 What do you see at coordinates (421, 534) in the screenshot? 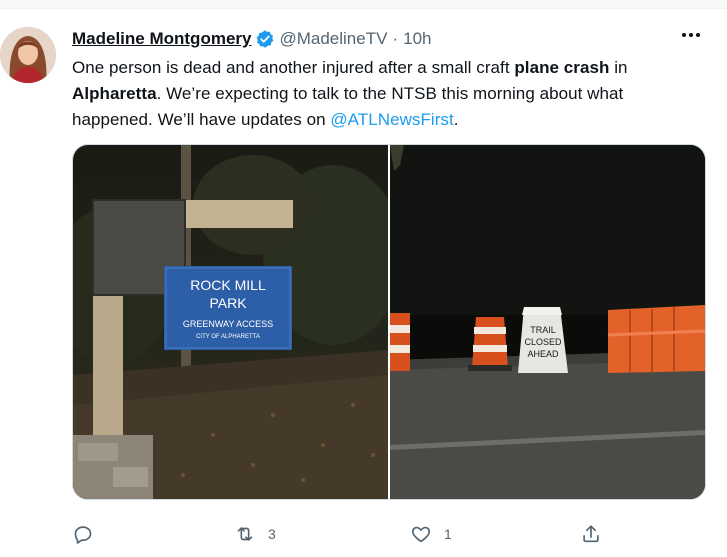
I see `heart-icon` at bounding box center [421, 534].